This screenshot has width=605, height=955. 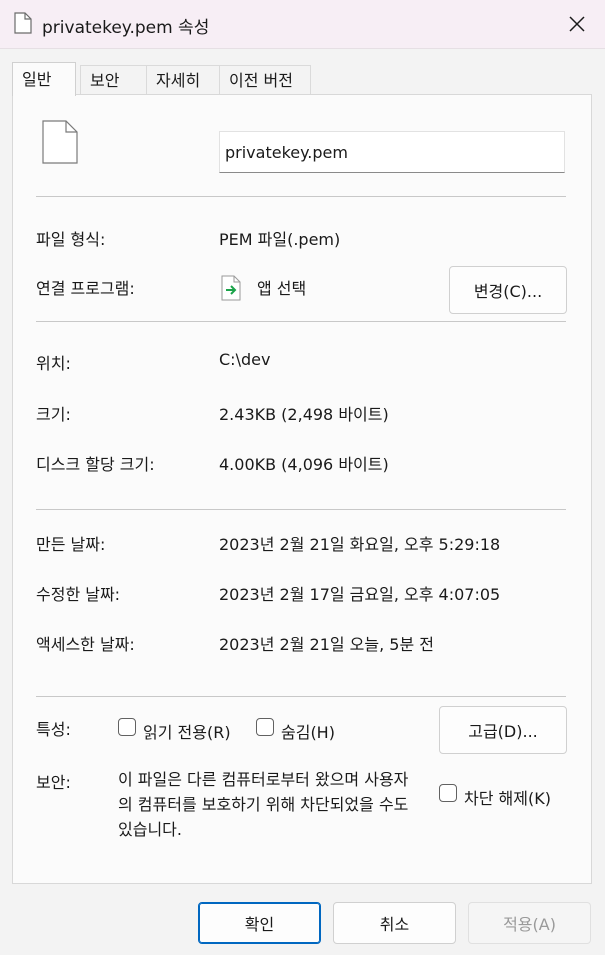 I want to click on location-label: 위치:, so click(x=53, y=363).